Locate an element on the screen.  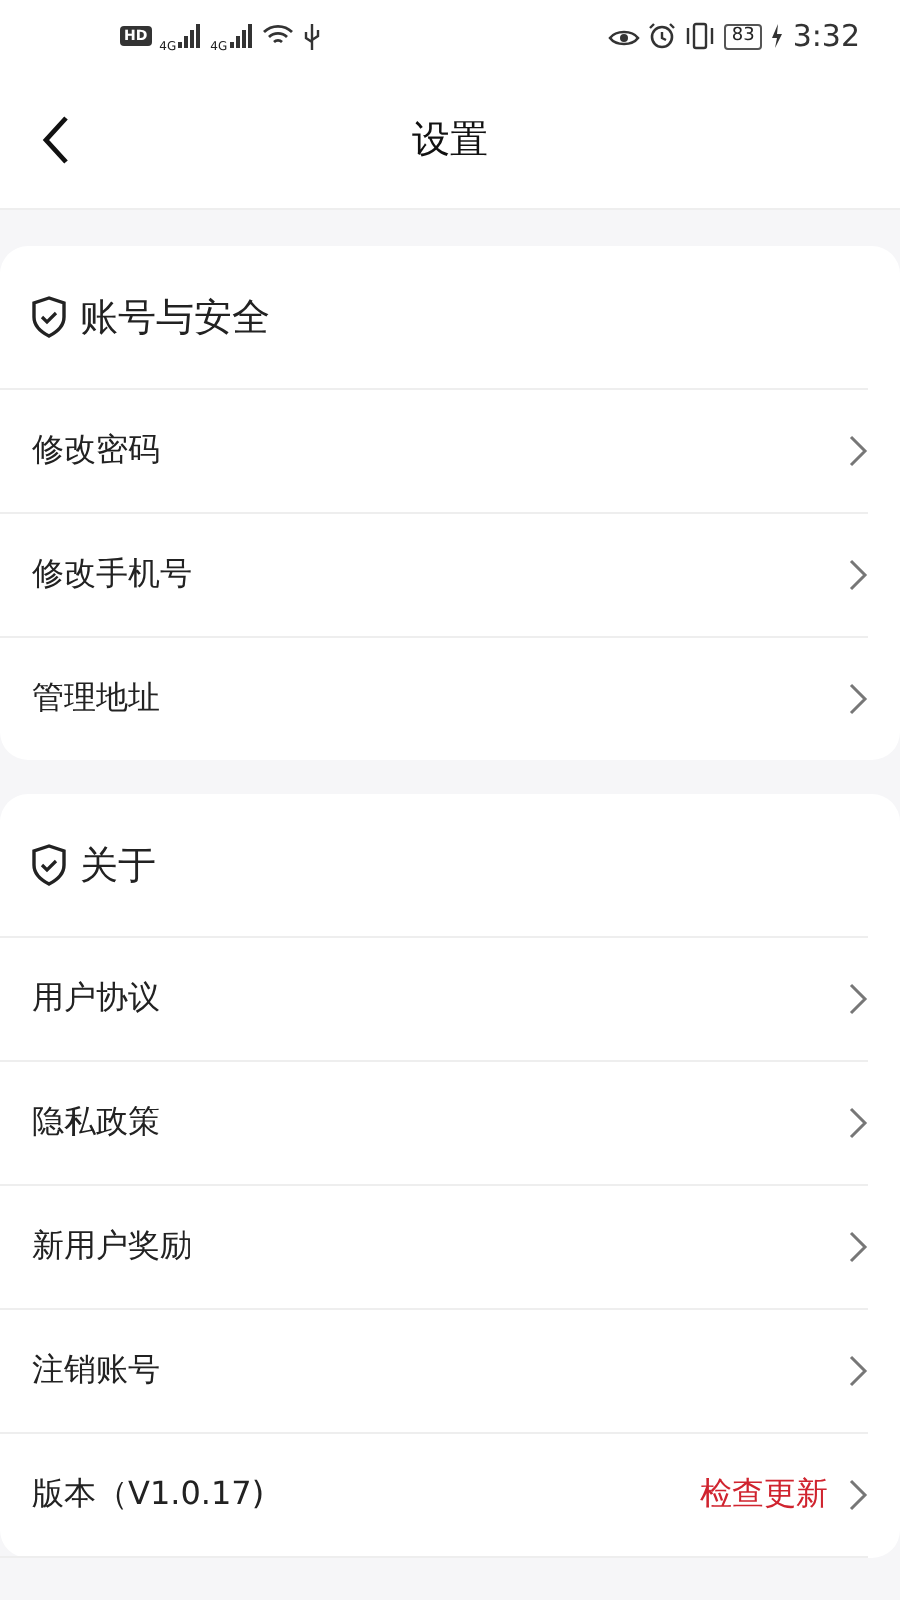
wifi-icon is located at coordinates (277, 36).